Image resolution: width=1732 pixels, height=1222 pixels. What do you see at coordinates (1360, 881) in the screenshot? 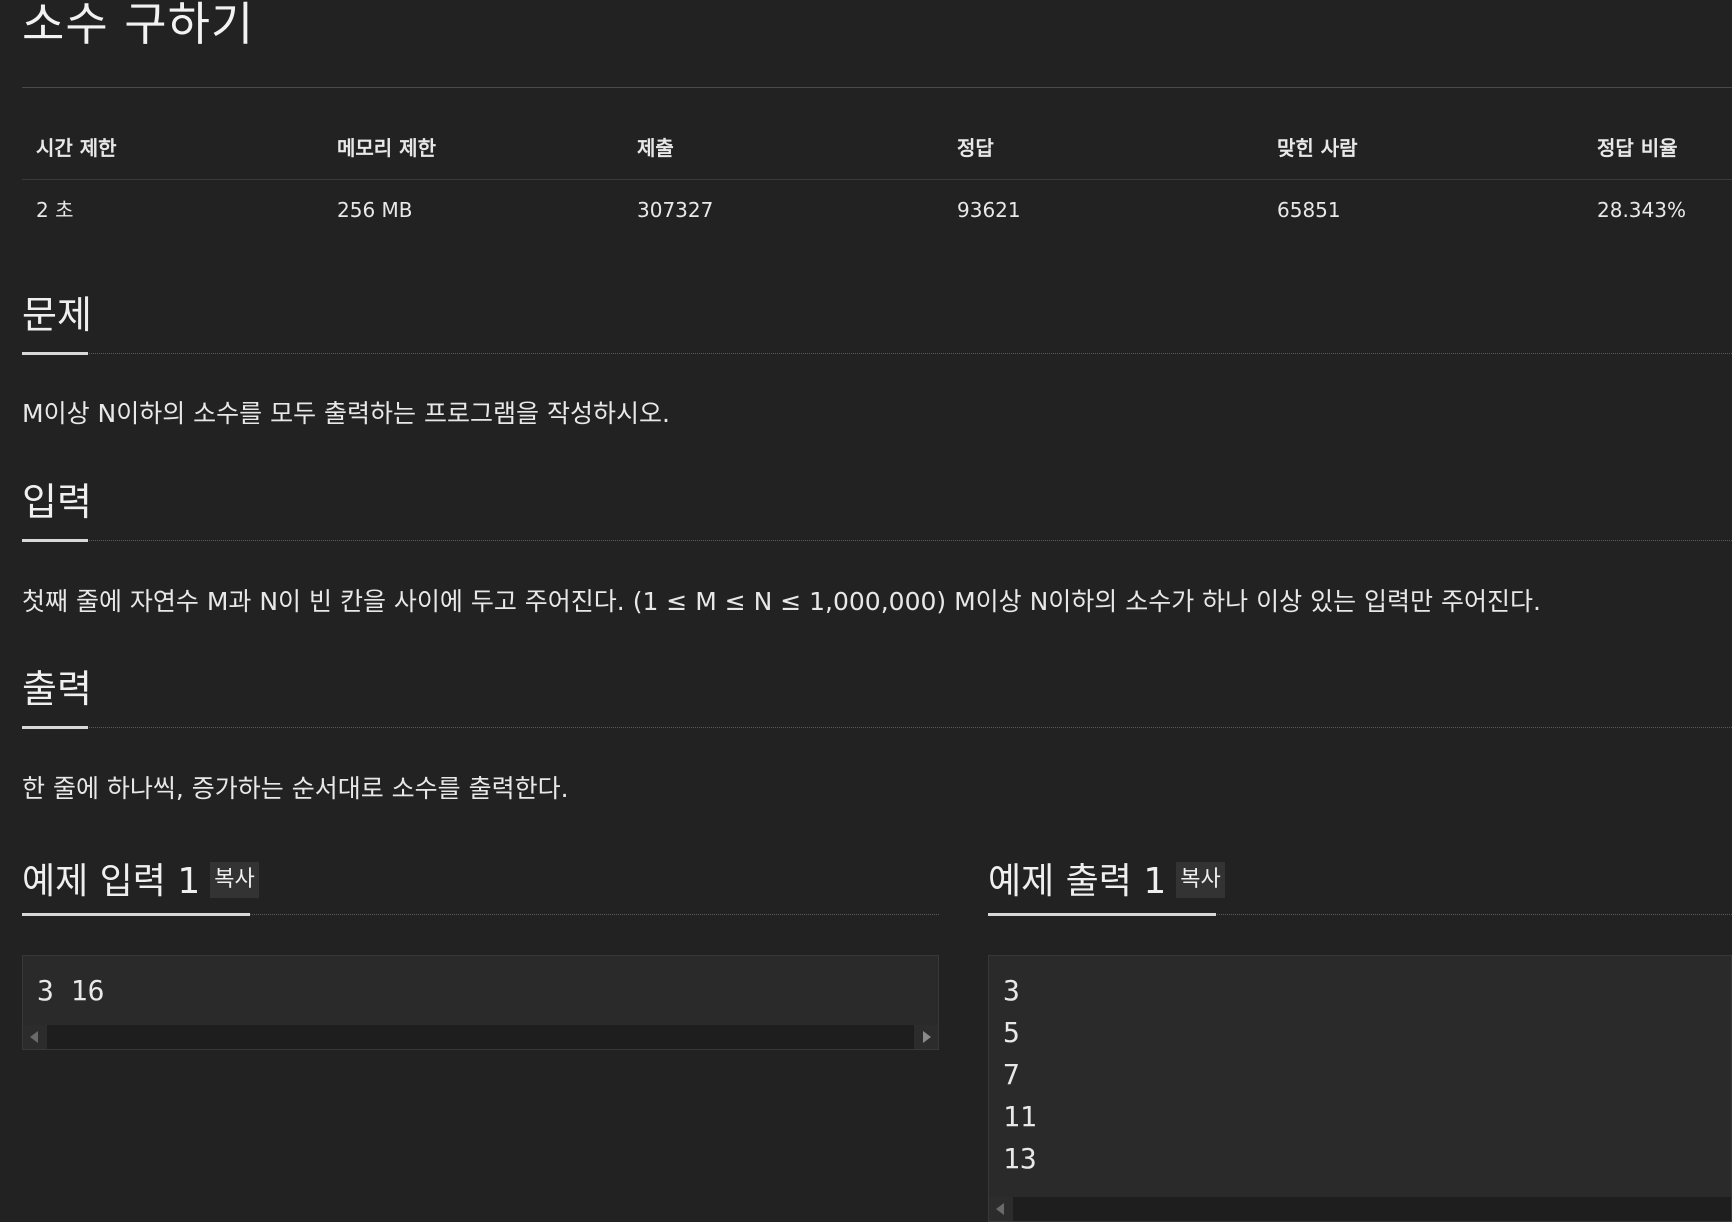
I see `sample-output-heading: 예제 출력 1 복사` at bounding box center [1360, 881].